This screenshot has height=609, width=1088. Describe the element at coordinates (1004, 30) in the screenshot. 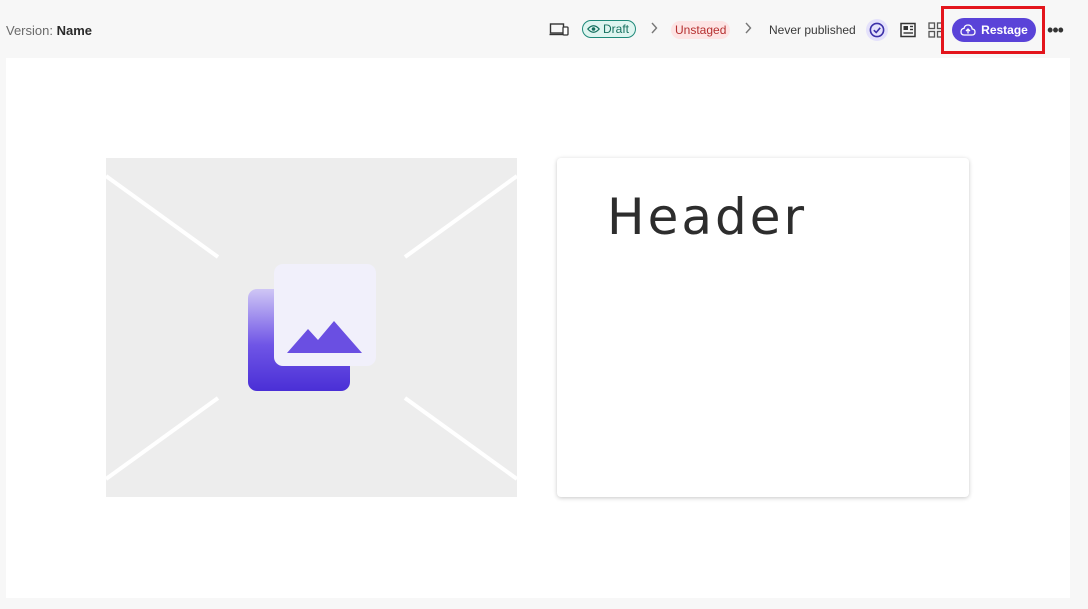

I see `restage-label: Restage` at that location.